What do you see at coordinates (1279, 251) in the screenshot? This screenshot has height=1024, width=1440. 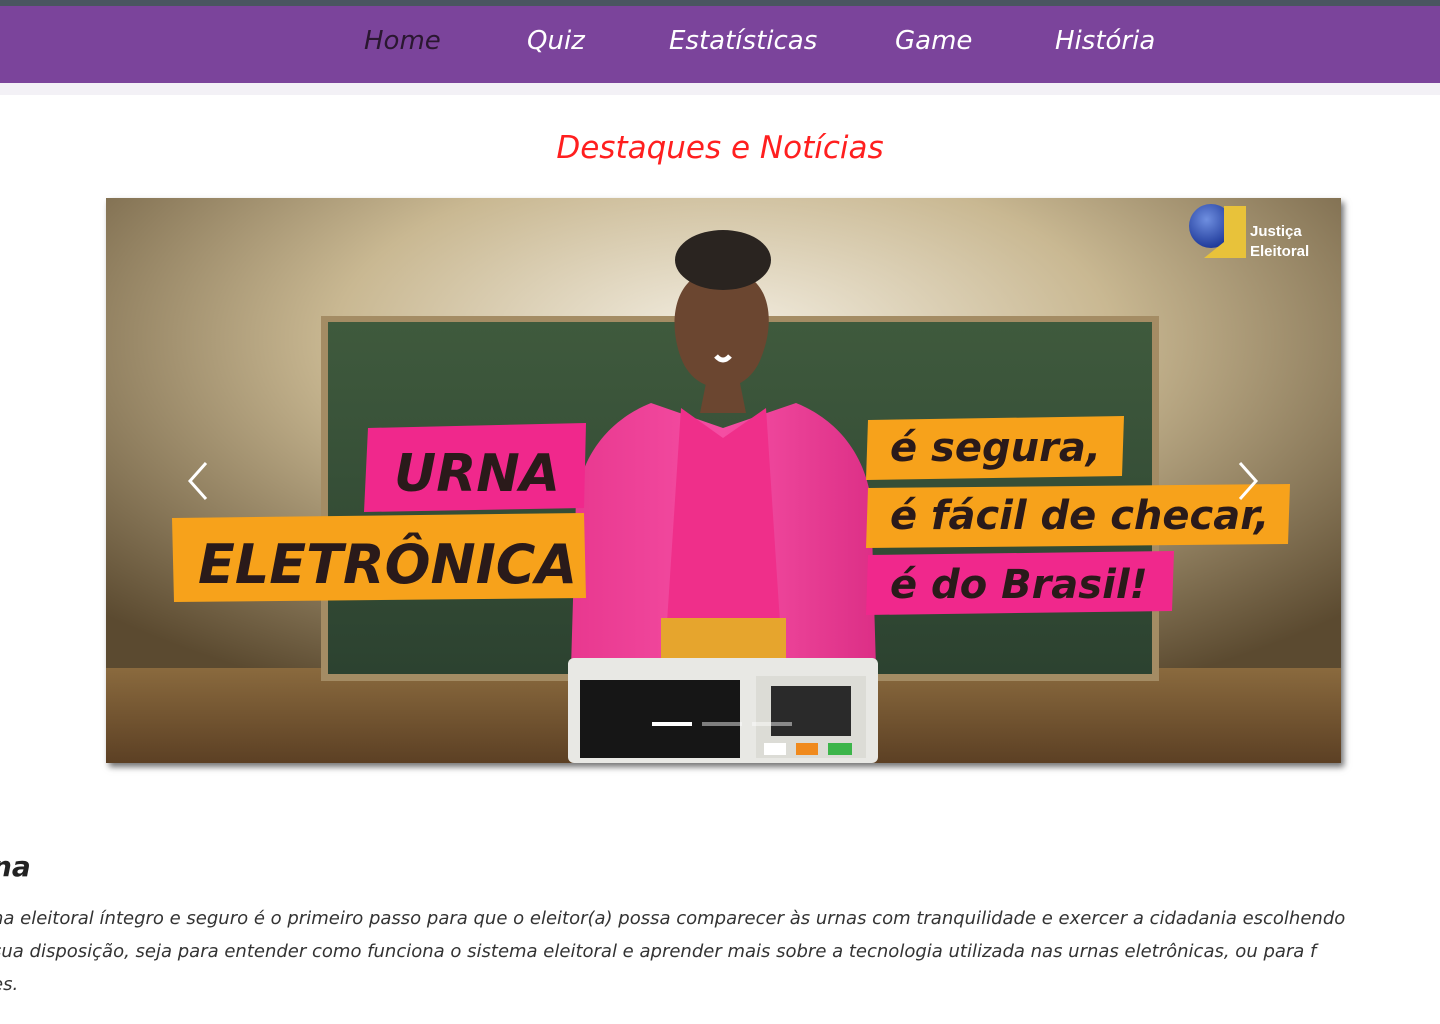 I see `svg-text: Eleitoral` at bounding box center [1279, 251].